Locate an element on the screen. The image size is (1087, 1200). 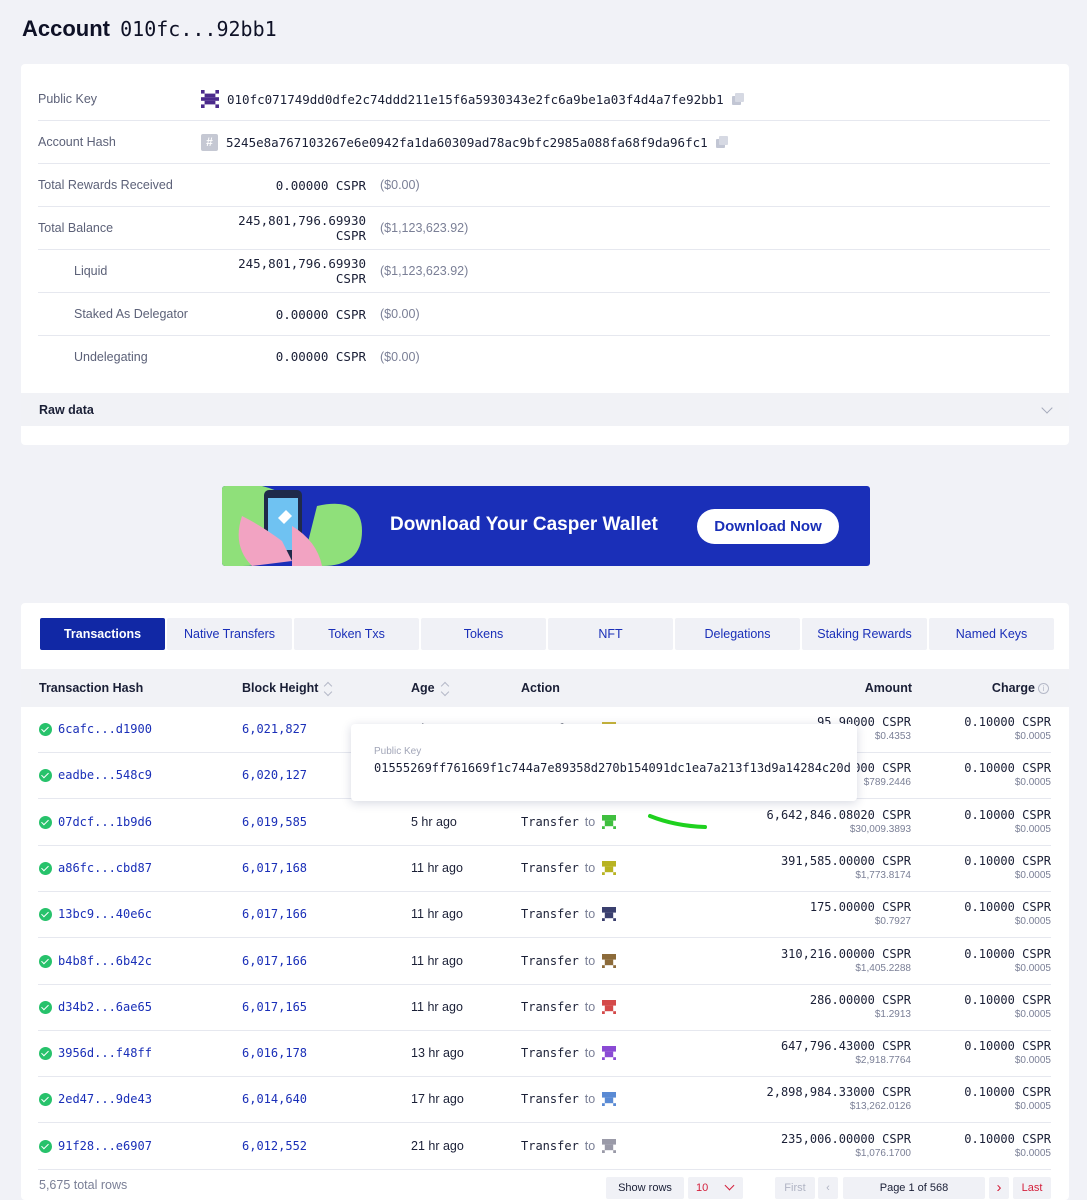
first-page-button: First is located at coordinates (795, 1188).